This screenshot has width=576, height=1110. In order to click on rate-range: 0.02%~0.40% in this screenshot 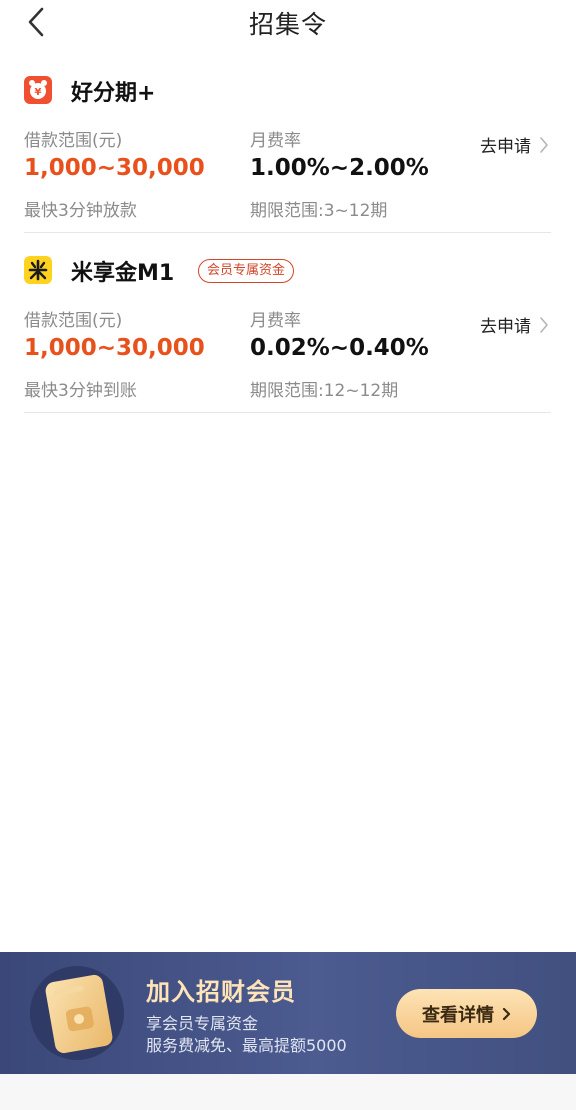, I will do `click(339, 348)`.